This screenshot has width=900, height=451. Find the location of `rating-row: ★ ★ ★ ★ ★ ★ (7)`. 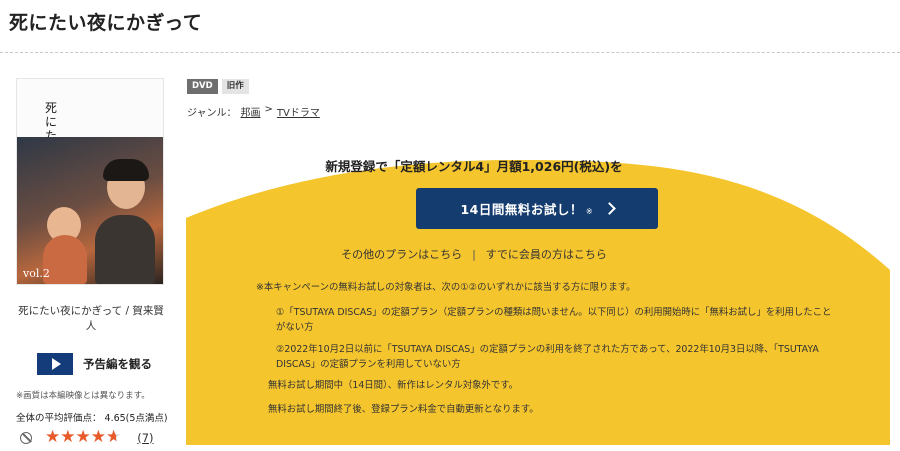

rating-row: ★ ★ ★ ★ ★ ★ (7) is located at coordinates (87, 437).